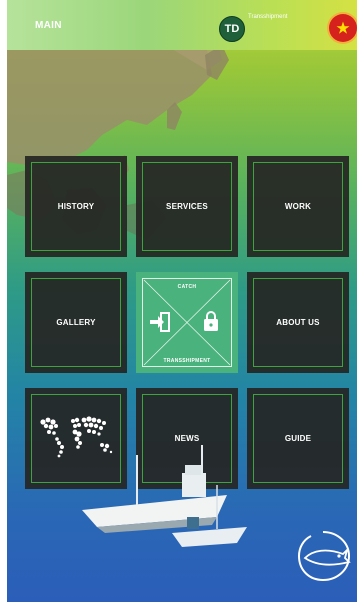 The width and height of the screenshot is (363, 602). I want to click on about-us-label: ABOUT US, so click(298, 322).